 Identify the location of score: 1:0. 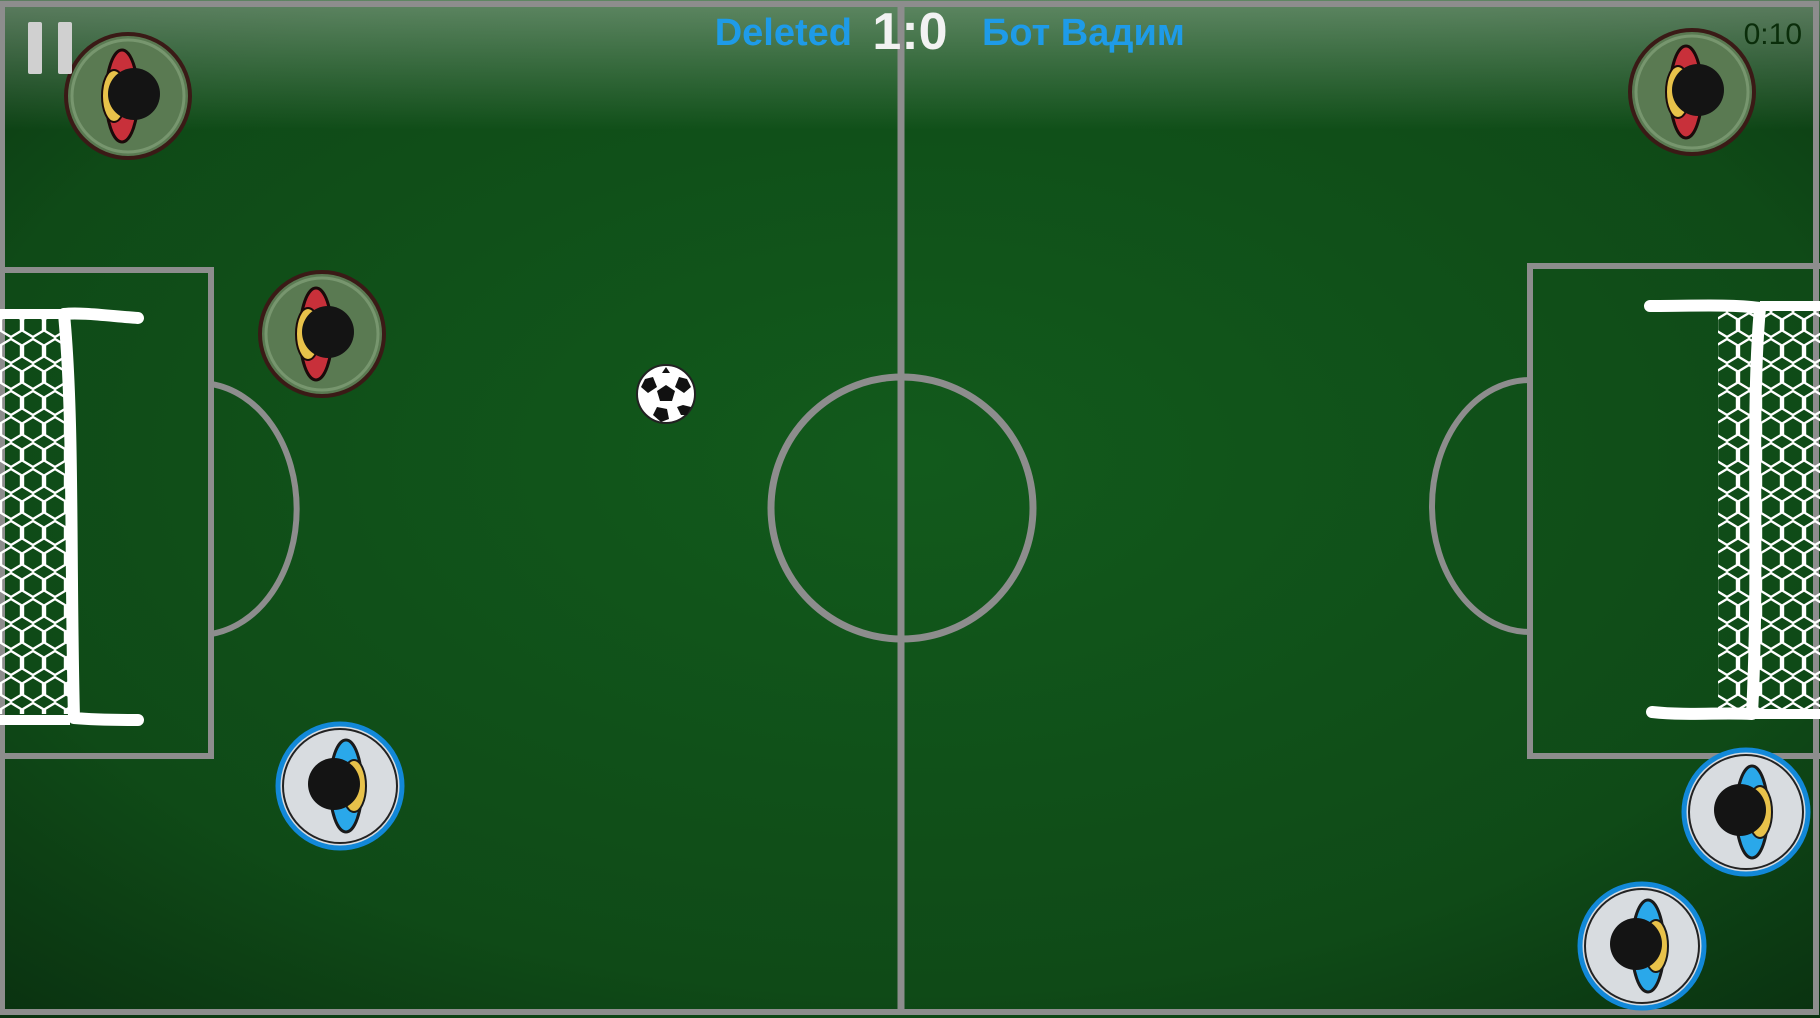
(910, 32).